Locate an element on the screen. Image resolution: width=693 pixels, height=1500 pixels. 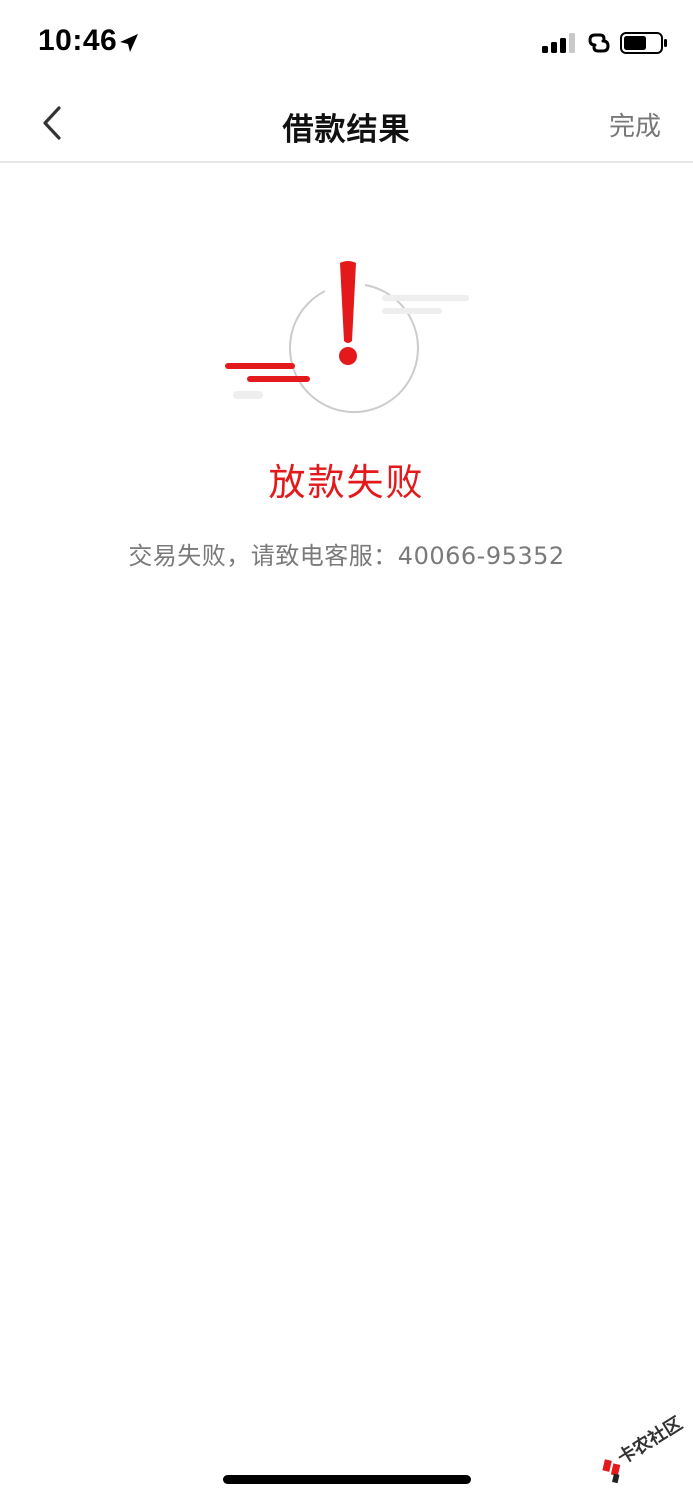
page-title: 借款结果 is located at coordinates (346, 130).